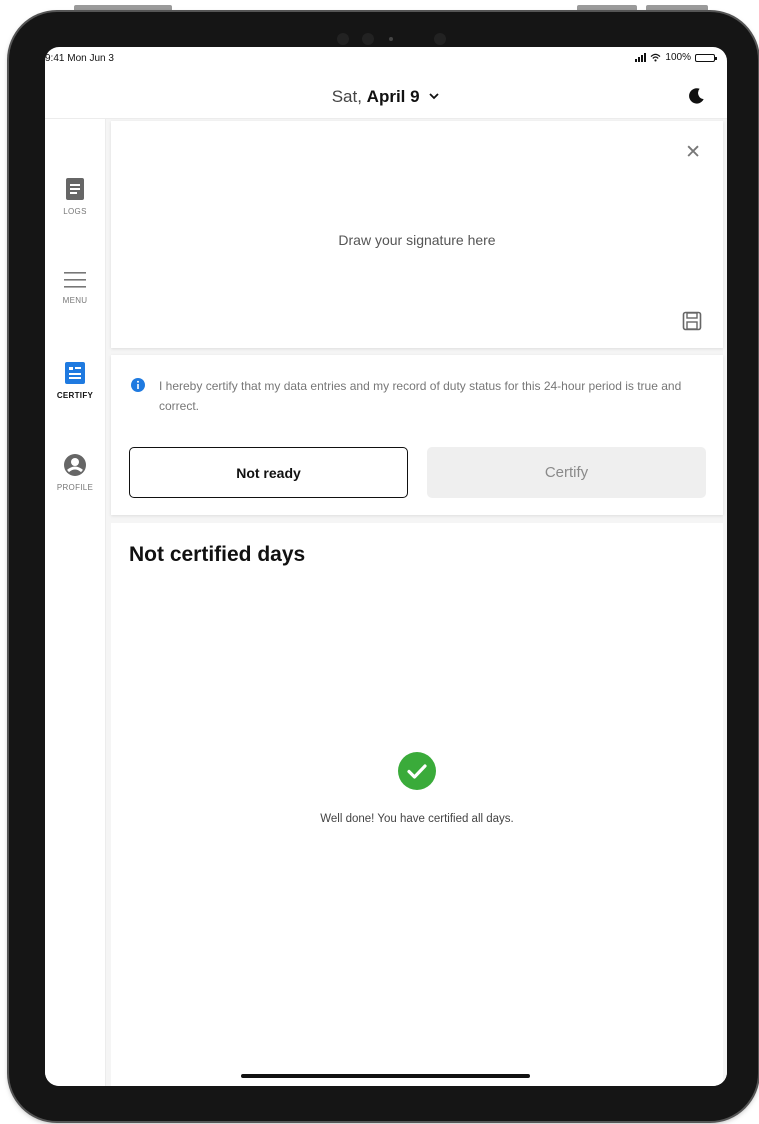 The height and width of the screenshot is (1124, 759). Describe the element at coordinates (75, 465) in the screenshot. I see `user-icon` at that location.